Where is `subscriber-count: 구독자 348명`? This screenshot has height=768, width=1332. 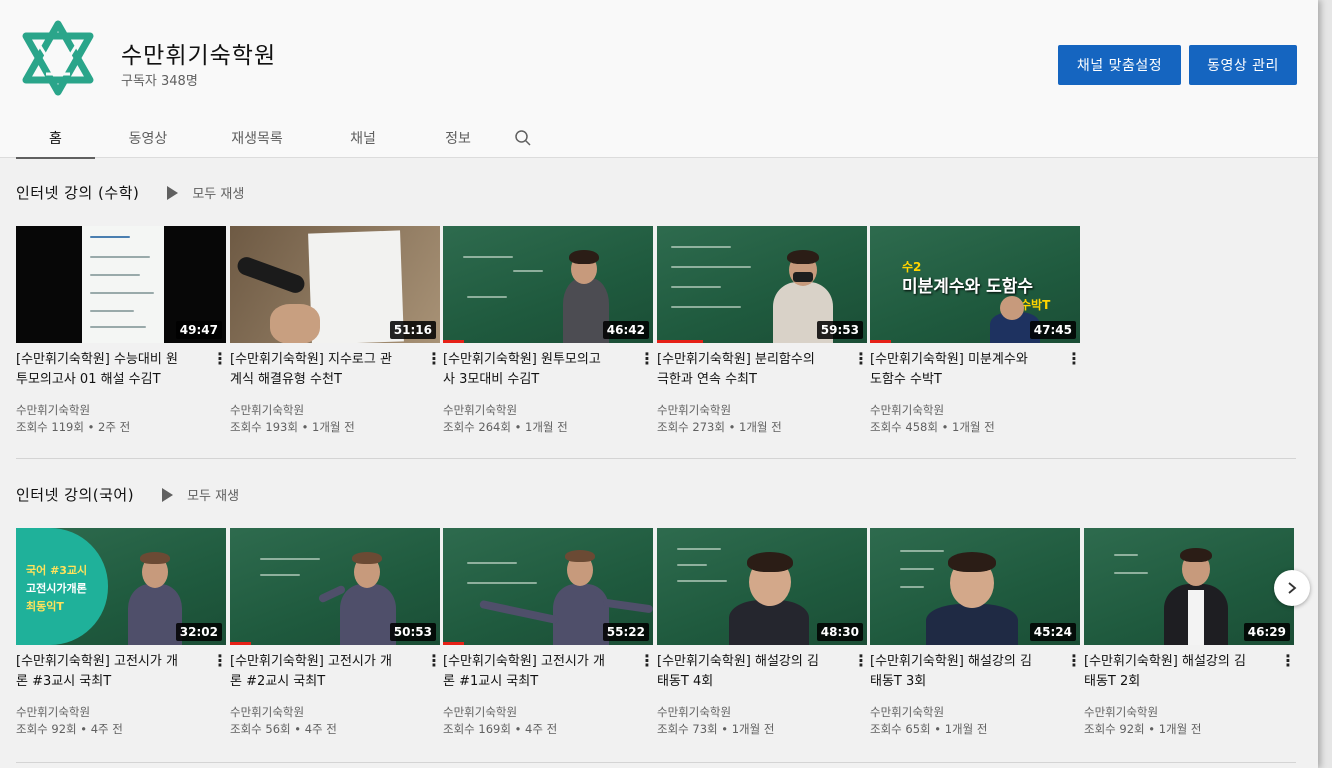 subscriber-count: 구독자 348명 is located at coordinates (159, 81).